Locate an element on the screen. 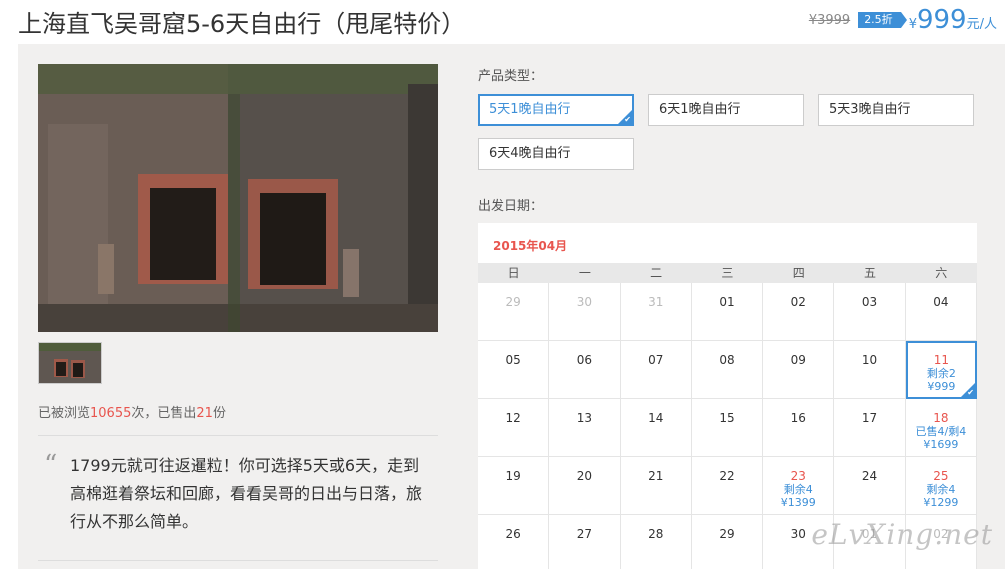 This screenshot has height=569, width=1005. calendar-day-cell: 07 is located at coordinates (656, 370).